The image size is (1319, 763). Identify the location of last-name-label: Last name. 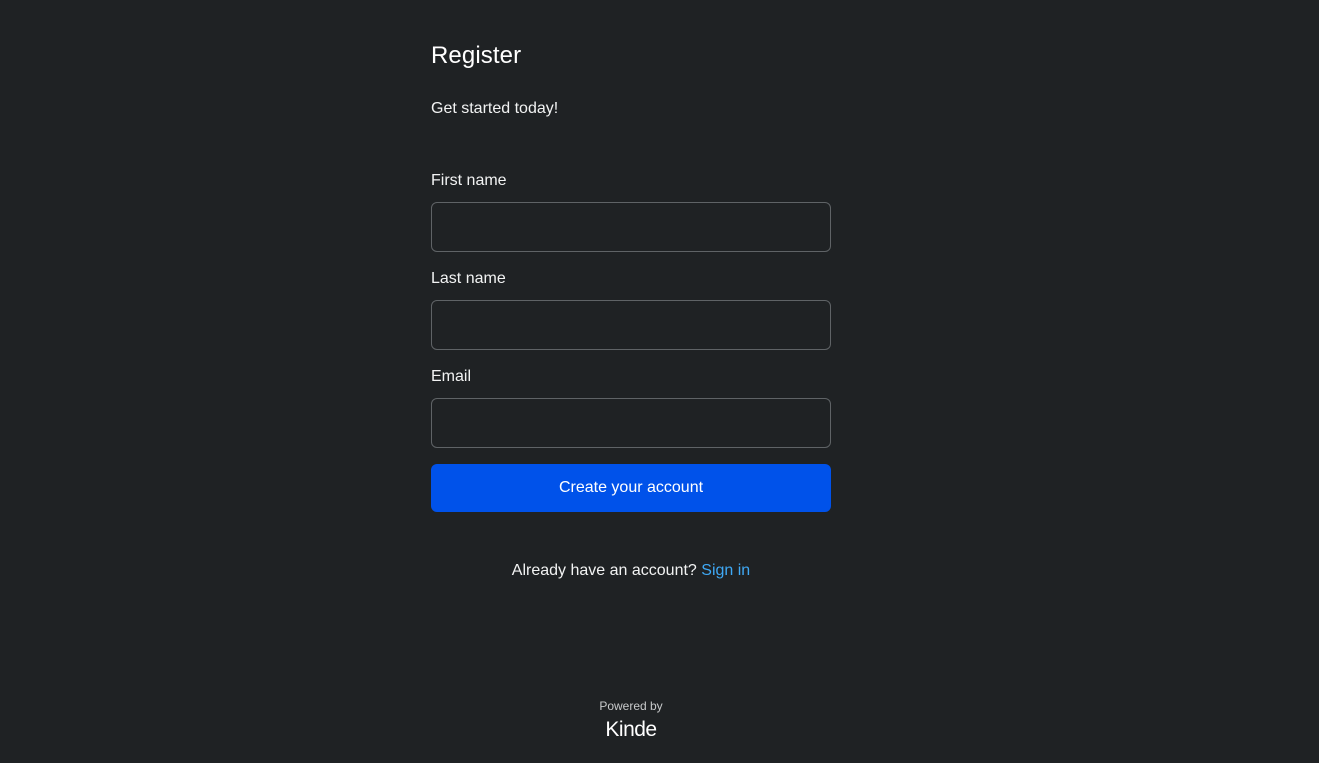
(468, 278).